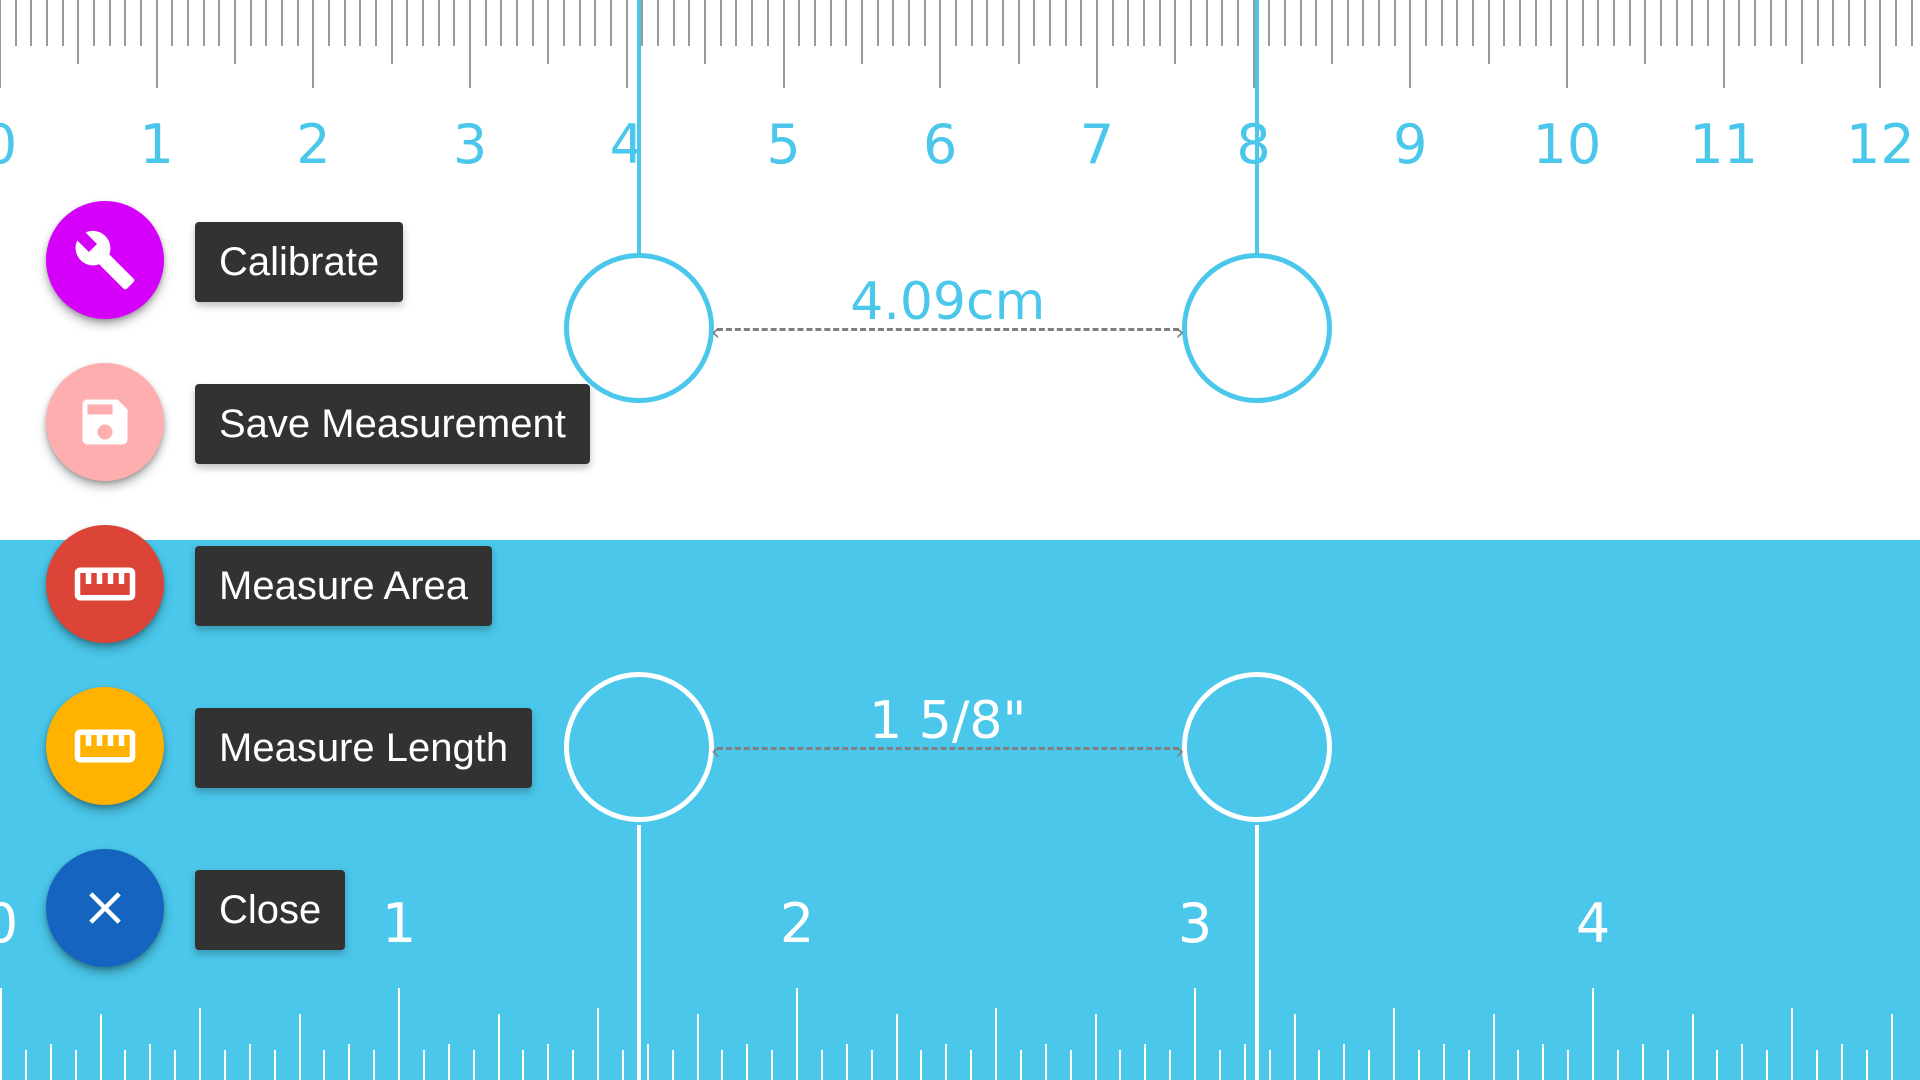 The height and width of the screenshot is (1080, 1920). What do you see at coordinates (470, 144) in the screenshot?
I see `cm-ruler-number: 3` at bounding box center [470, 144].